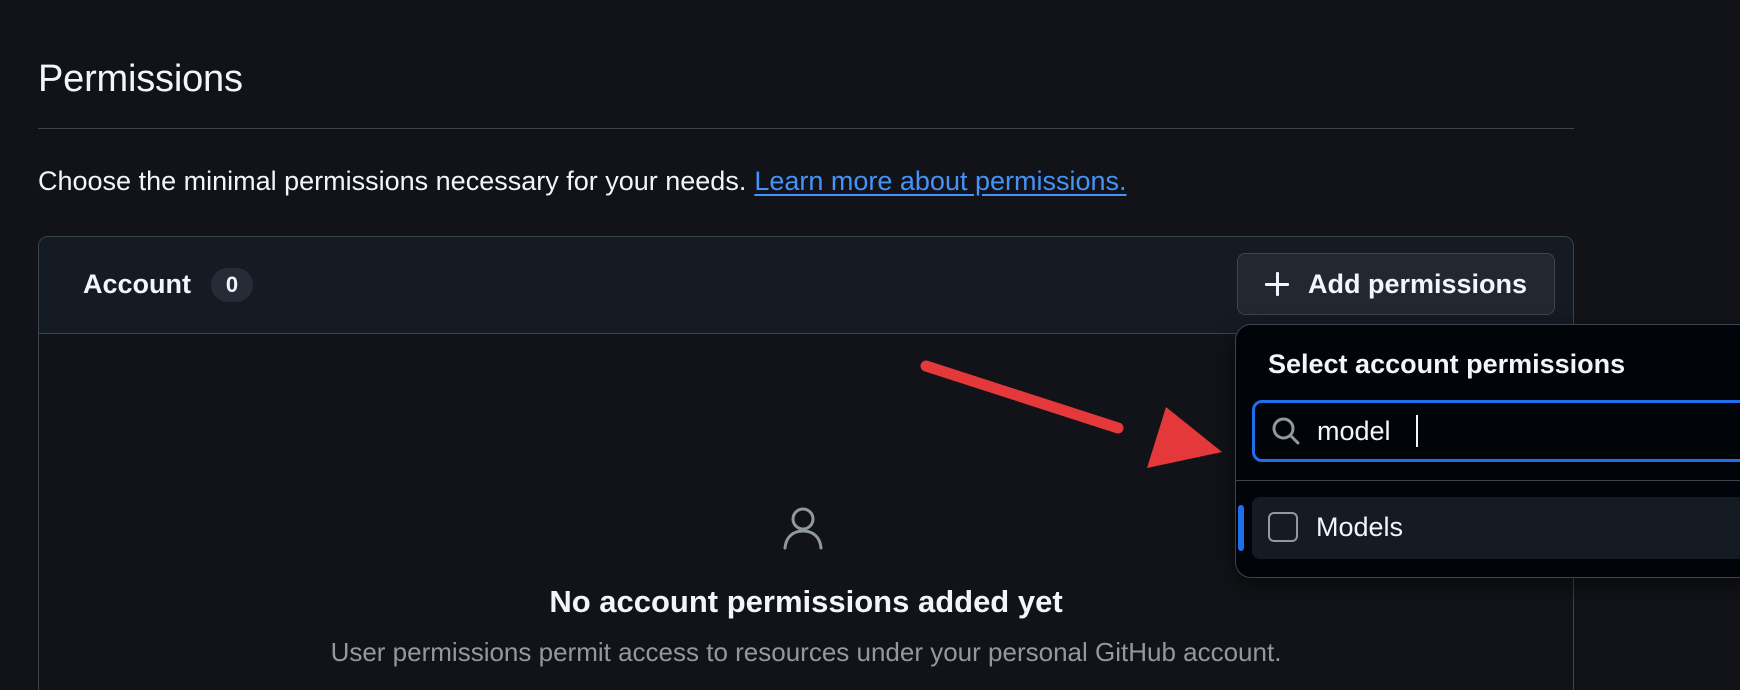 This screenshot has height=690, width=1740. I want to click on dropdown-title: Select account permissions, so click(1447, 364).